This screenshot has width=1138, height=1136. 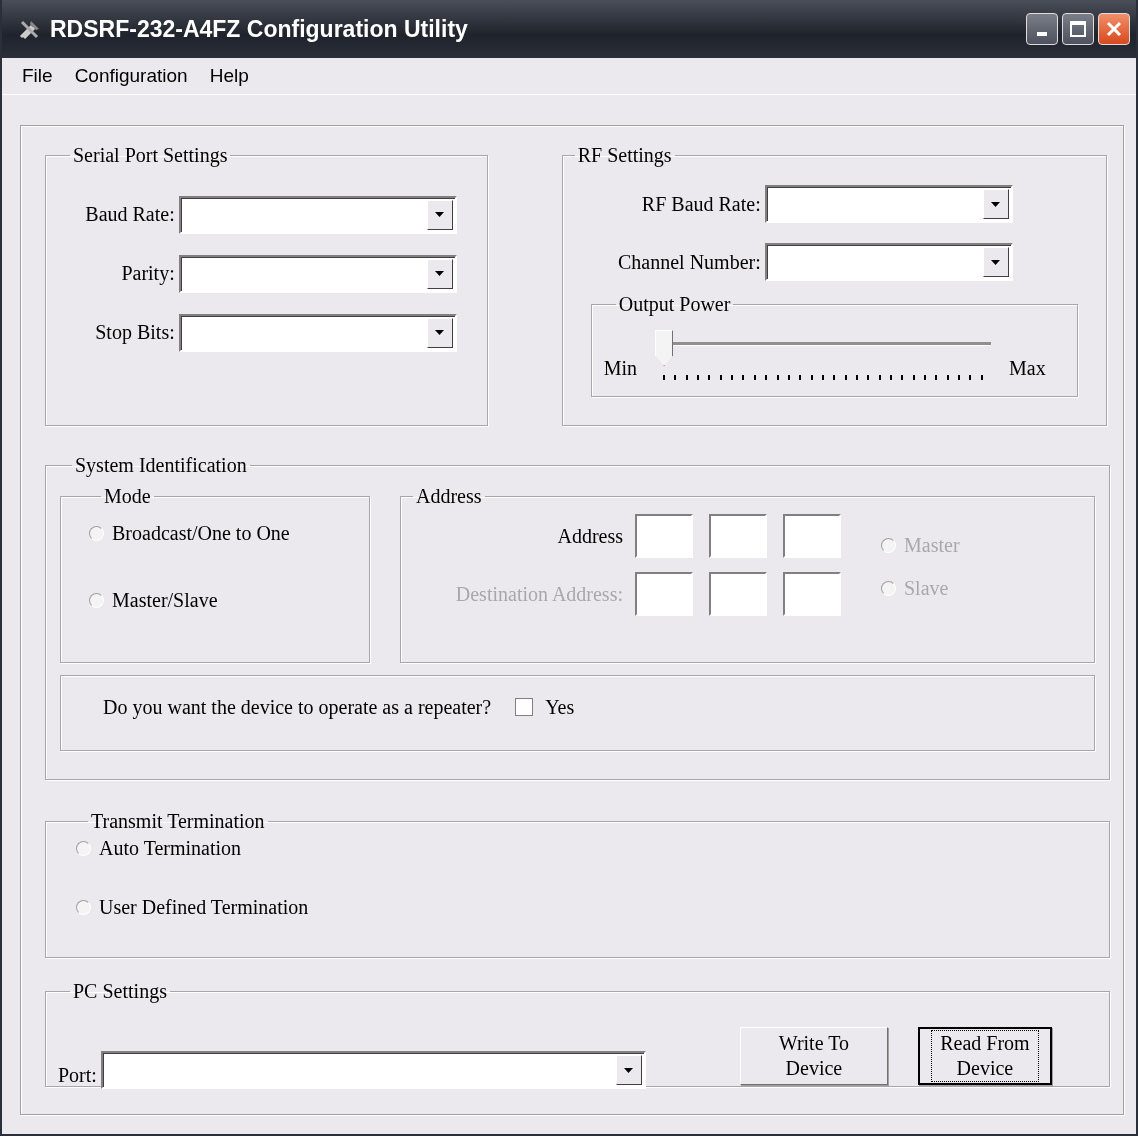 I want to click on radio-label: Auto Termination, so click(x=170, y=848).